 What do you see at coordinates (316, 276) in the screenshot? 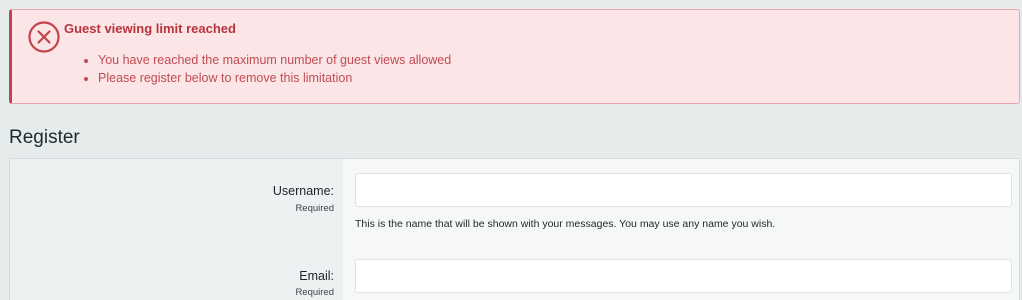
I see `email-label: Email:` at bounding box center [316, 276].